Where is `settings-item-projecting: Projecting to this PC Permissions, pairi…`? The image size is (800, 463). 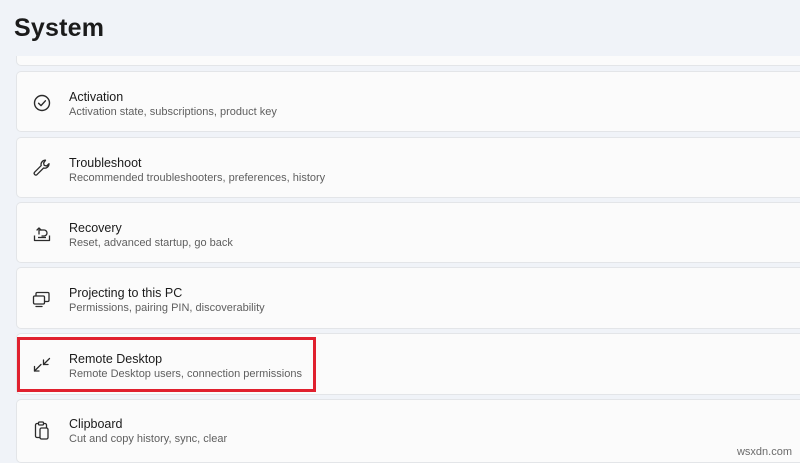 settings-item-projecting: Projecting to this PC Permissions, pairi… is located at coordinates (408, 298).